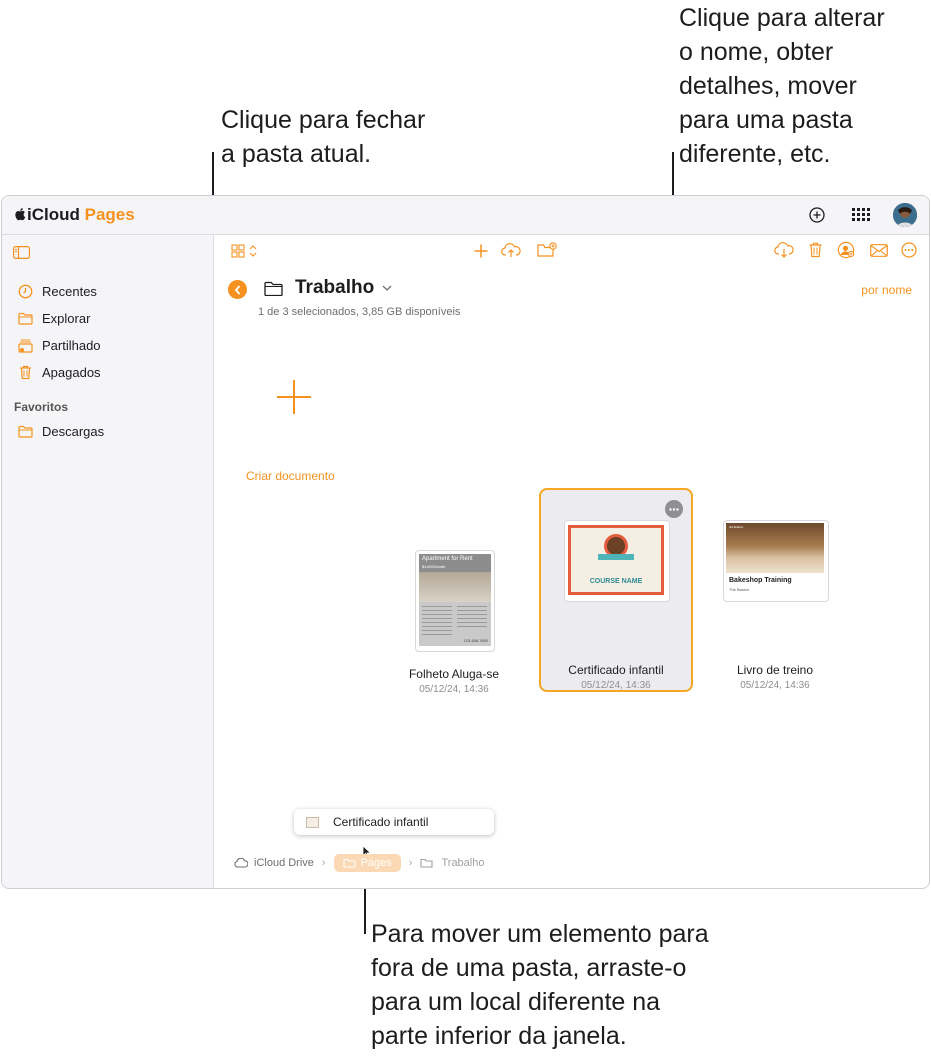 This screenshot has height=1061, width=931. I want to click on folder-title: Trabalho, so click(328, 288).